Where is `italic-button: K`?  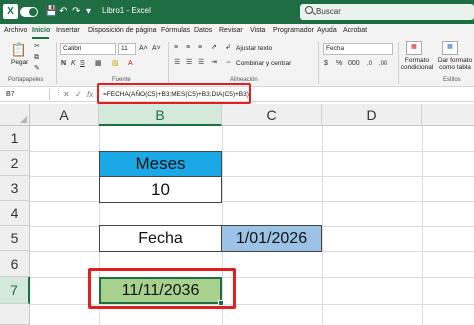
italic-button: K is located at coordinates (73, 64).